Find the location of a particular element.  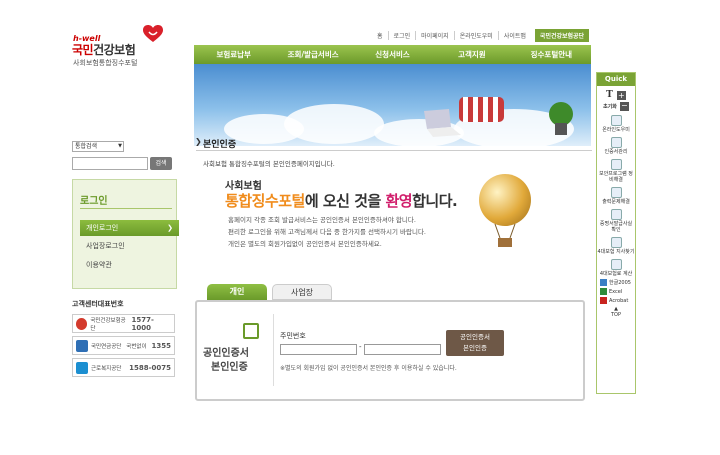

quick-print: 출력문제해결 is located at coordinates (616, 196).